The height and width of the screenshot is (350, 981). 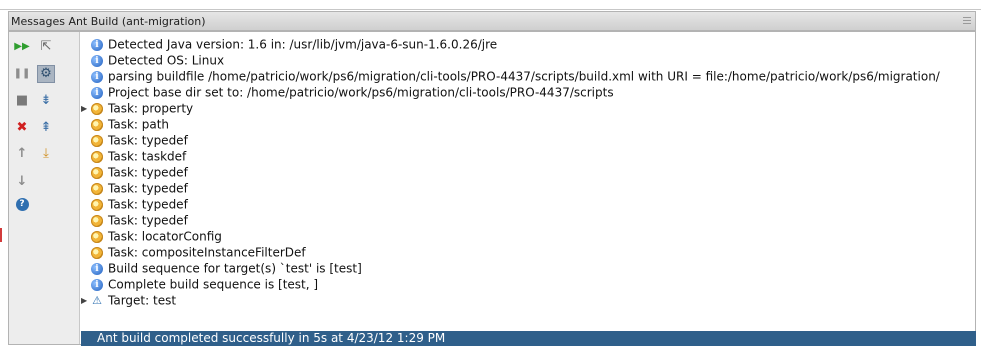 I want to click on grip-icon, so click(x=967, y=21).